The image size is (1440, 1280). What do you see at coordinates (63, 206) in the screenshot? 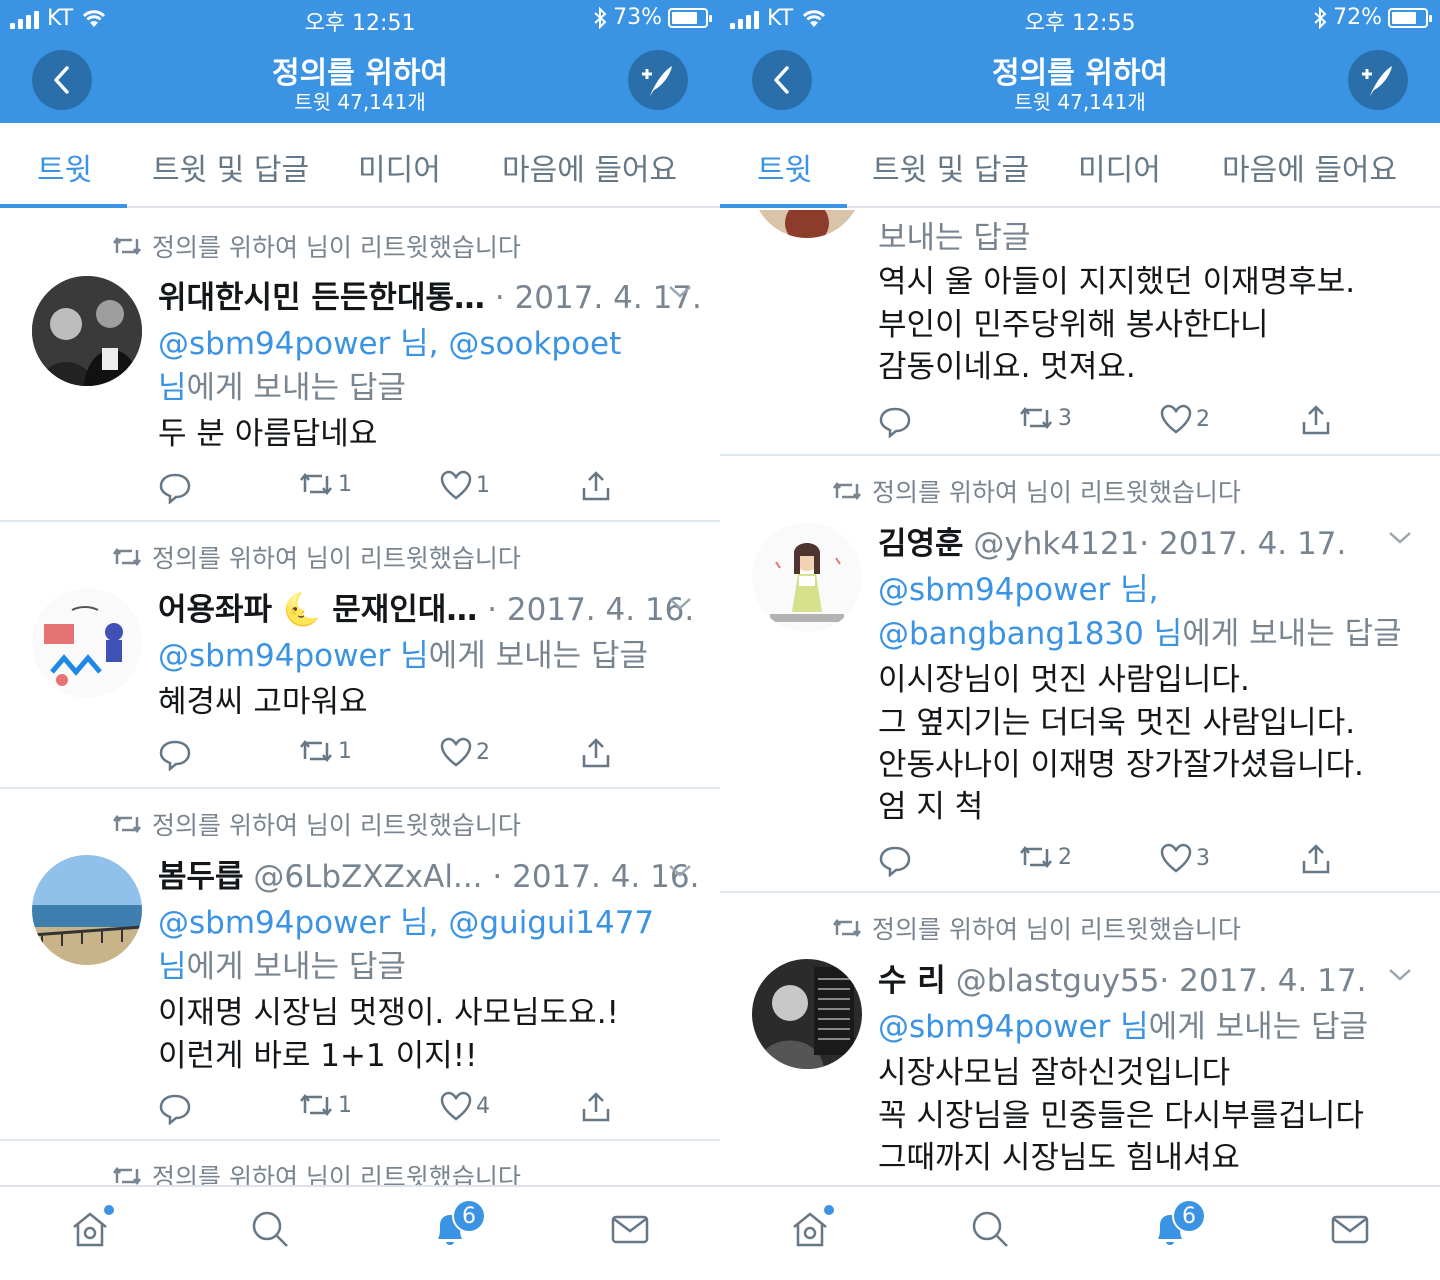
I see `active-tab-indicator` at bounding box center [63, 206].